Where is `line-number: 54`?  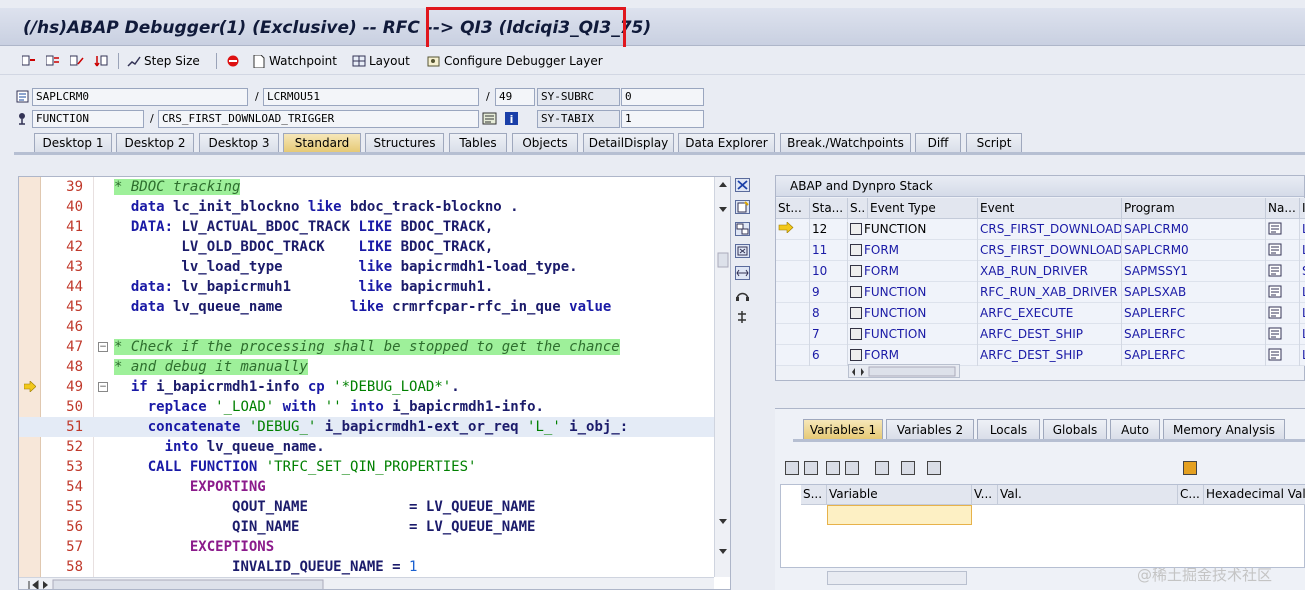 line-number: 54 is located at coordinates (74, 487).